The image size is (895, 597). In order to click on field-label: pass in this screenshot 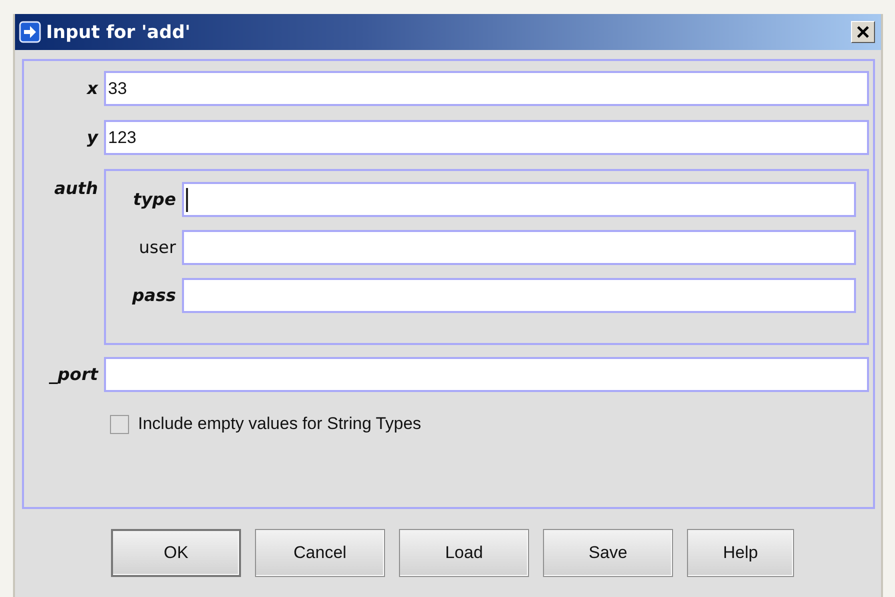, I will do `click(154, 296)`.